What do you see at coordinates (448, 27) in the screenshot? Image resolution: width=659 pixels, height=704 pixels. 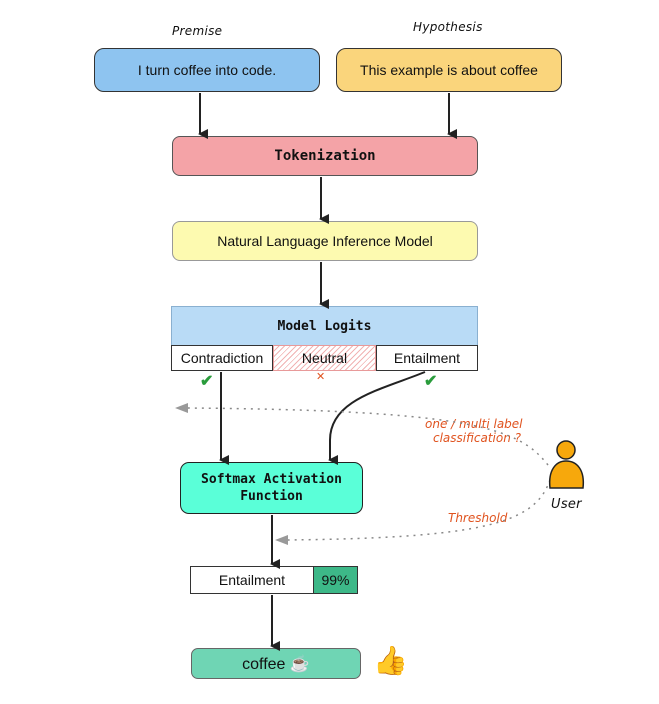 I see `hypothesis-label: Hypothesis` at bounding box center [448, 27].